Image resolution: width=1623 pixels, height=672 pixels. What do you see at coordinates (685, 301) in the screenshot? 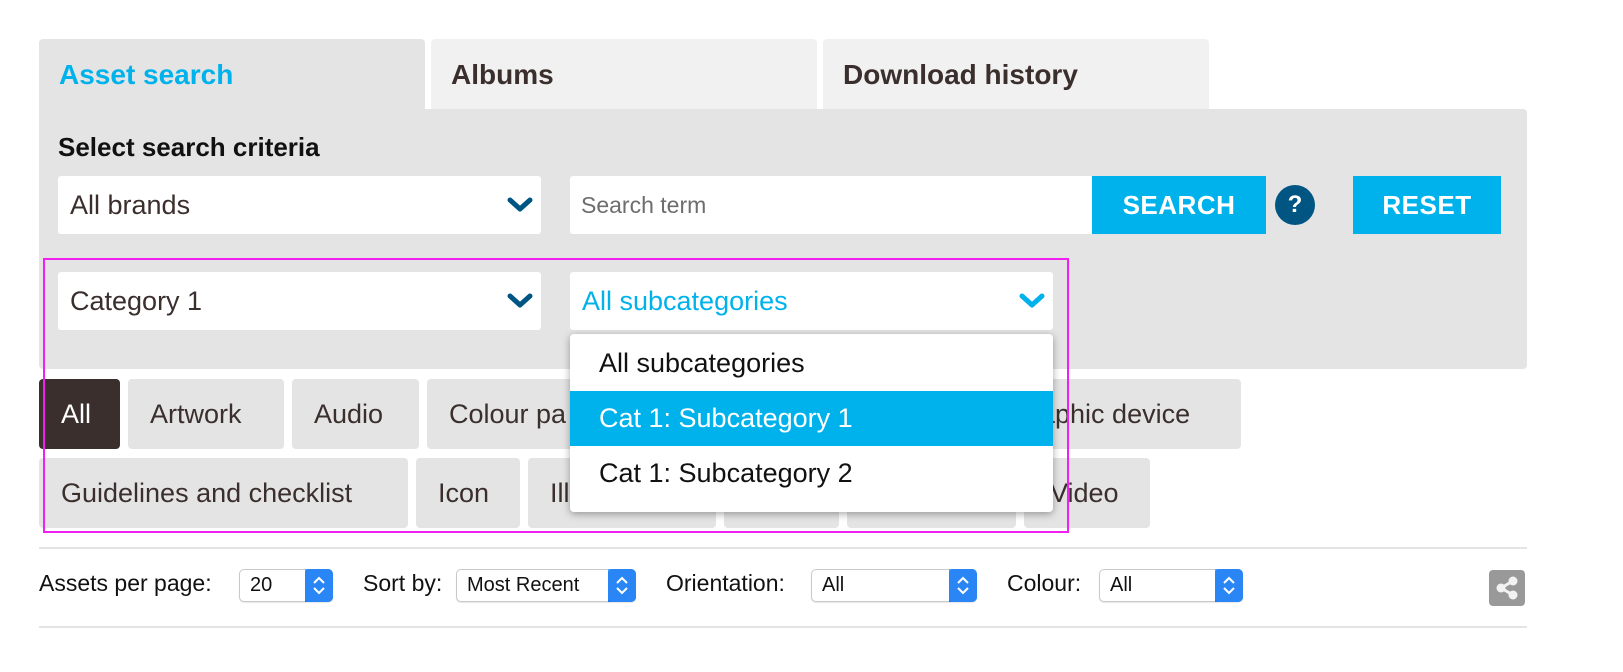
I see `subcategory-select-value: All subcategories` at bounding box center [685, 301].